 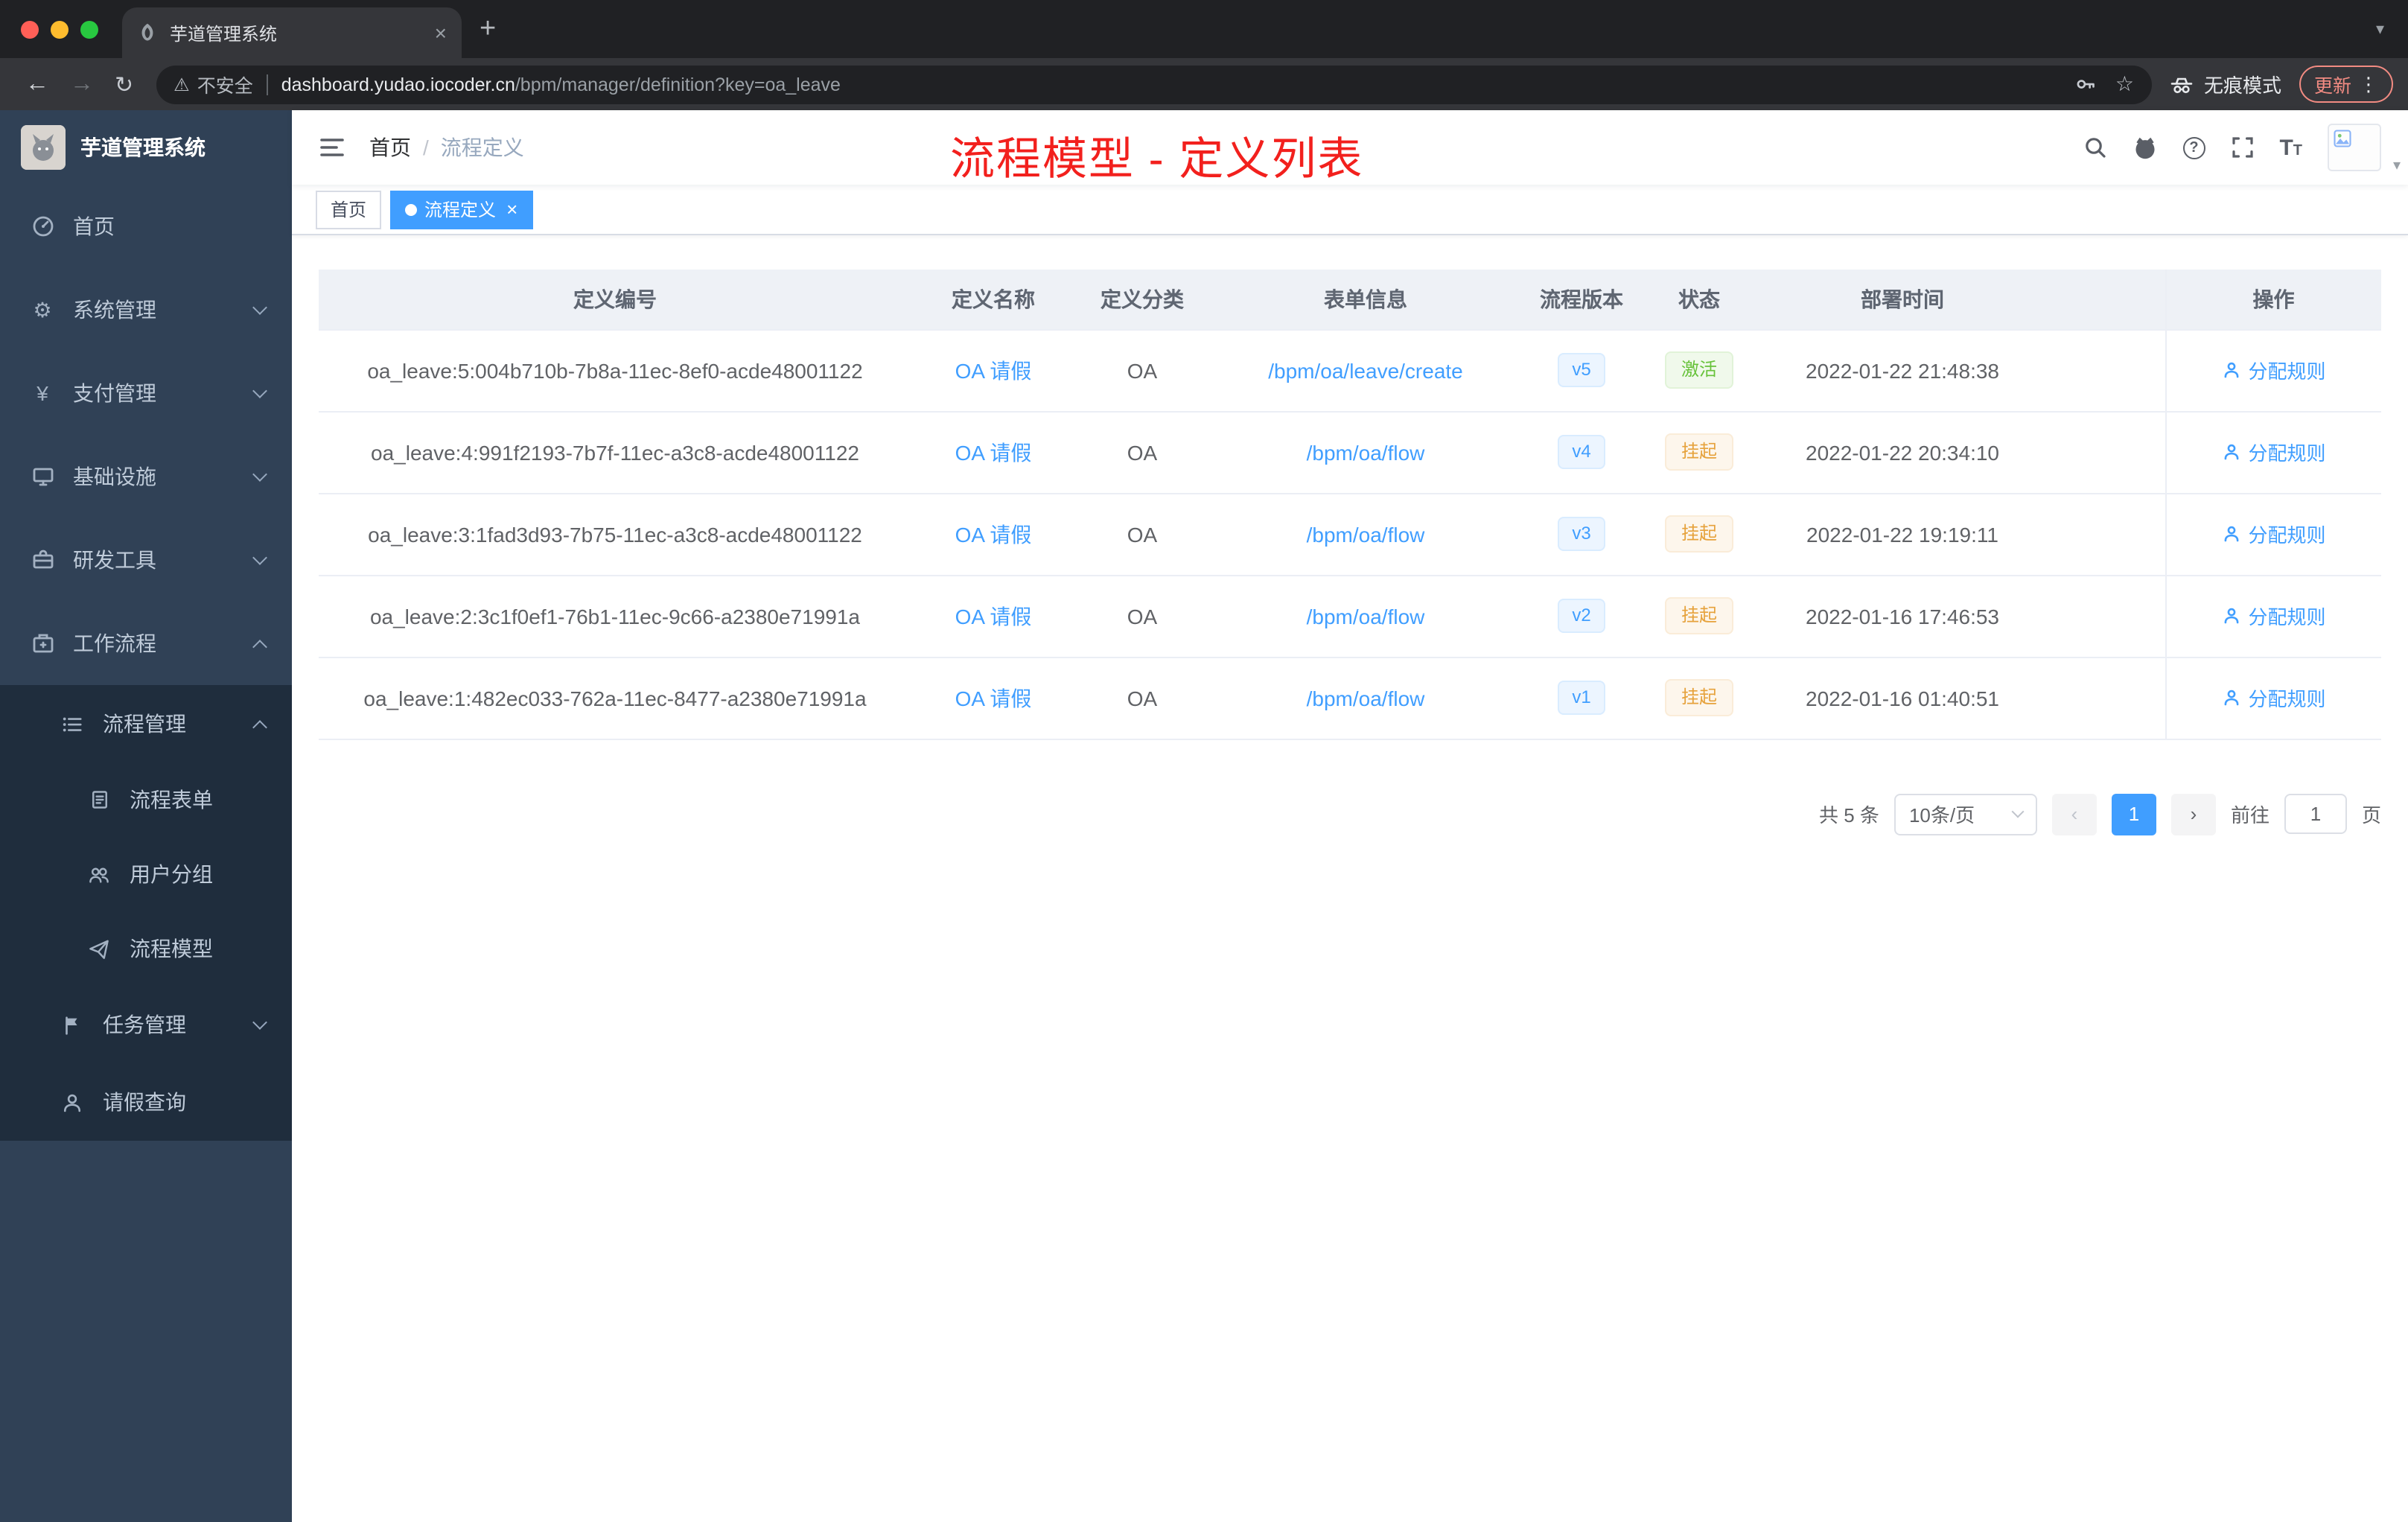 I want to click on incognito-icon, so click(x=2182, y=84).